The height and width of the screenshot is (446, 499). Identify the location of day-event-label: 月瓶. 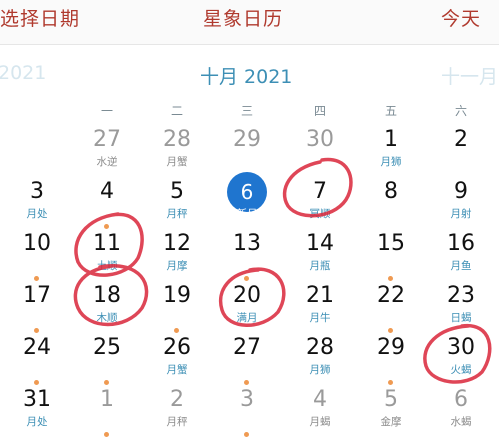
(320, 266).